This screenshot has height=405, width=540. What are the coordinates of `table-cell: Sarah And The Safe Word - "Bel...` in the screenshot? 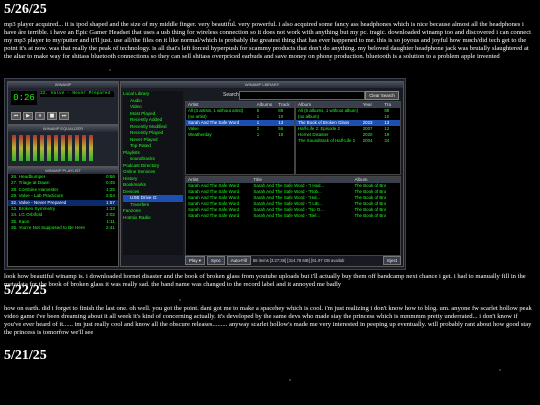 It's located at (286, 215).